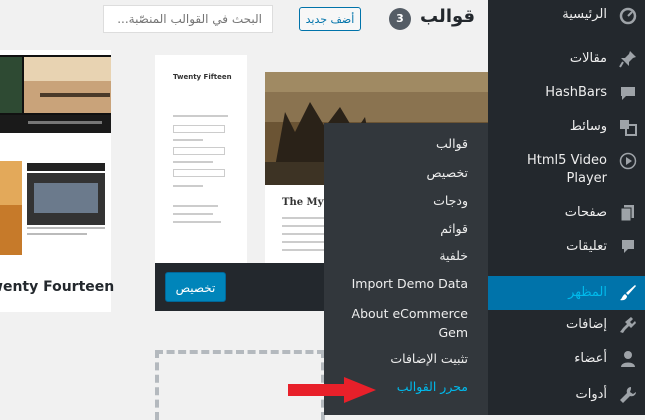 The width and height of the screenshot is (645, 420). I want to click on red-arrow-icon, so click(332, 390).